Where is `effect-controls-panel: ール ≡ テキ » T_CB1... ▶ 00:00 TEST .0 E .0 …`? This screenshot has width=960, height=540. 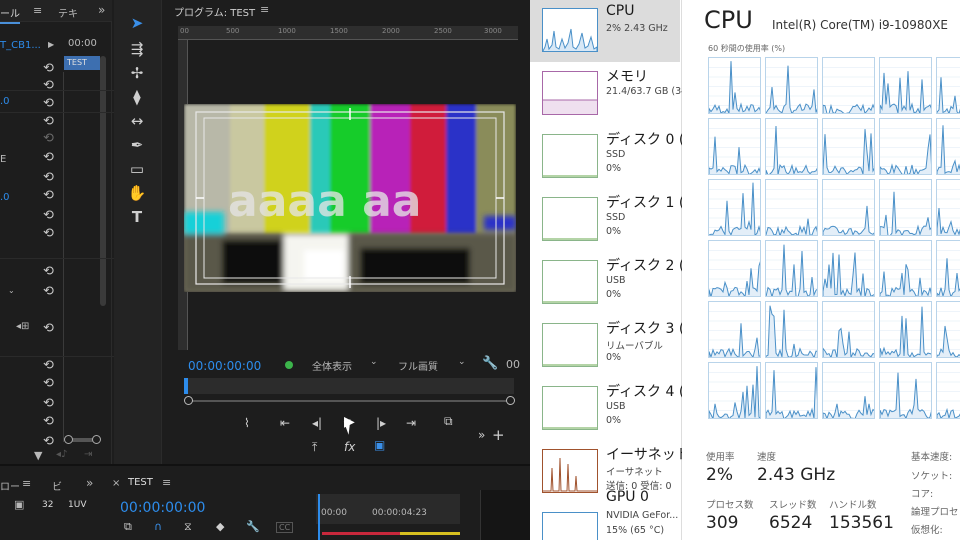 effect-controls-panel: ール ≡ テキ » T_CB1... ▶ 00:00 TEST .0 E .0 … is located at coordinates (60, 234).